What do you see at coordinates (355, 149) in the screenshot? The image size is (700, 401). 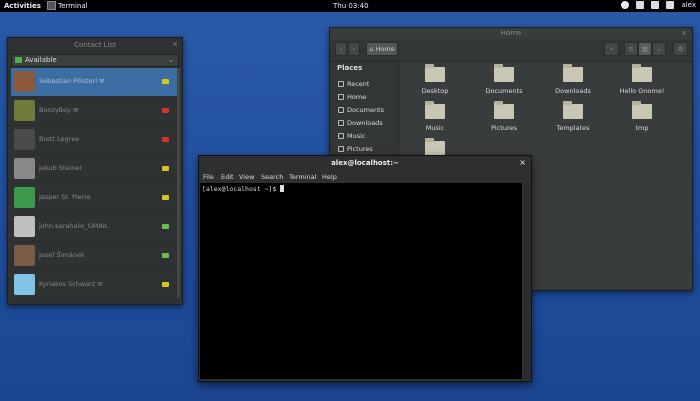 I see `sidebar-item-pictures: Pictures` at bounding box center [355, 149].